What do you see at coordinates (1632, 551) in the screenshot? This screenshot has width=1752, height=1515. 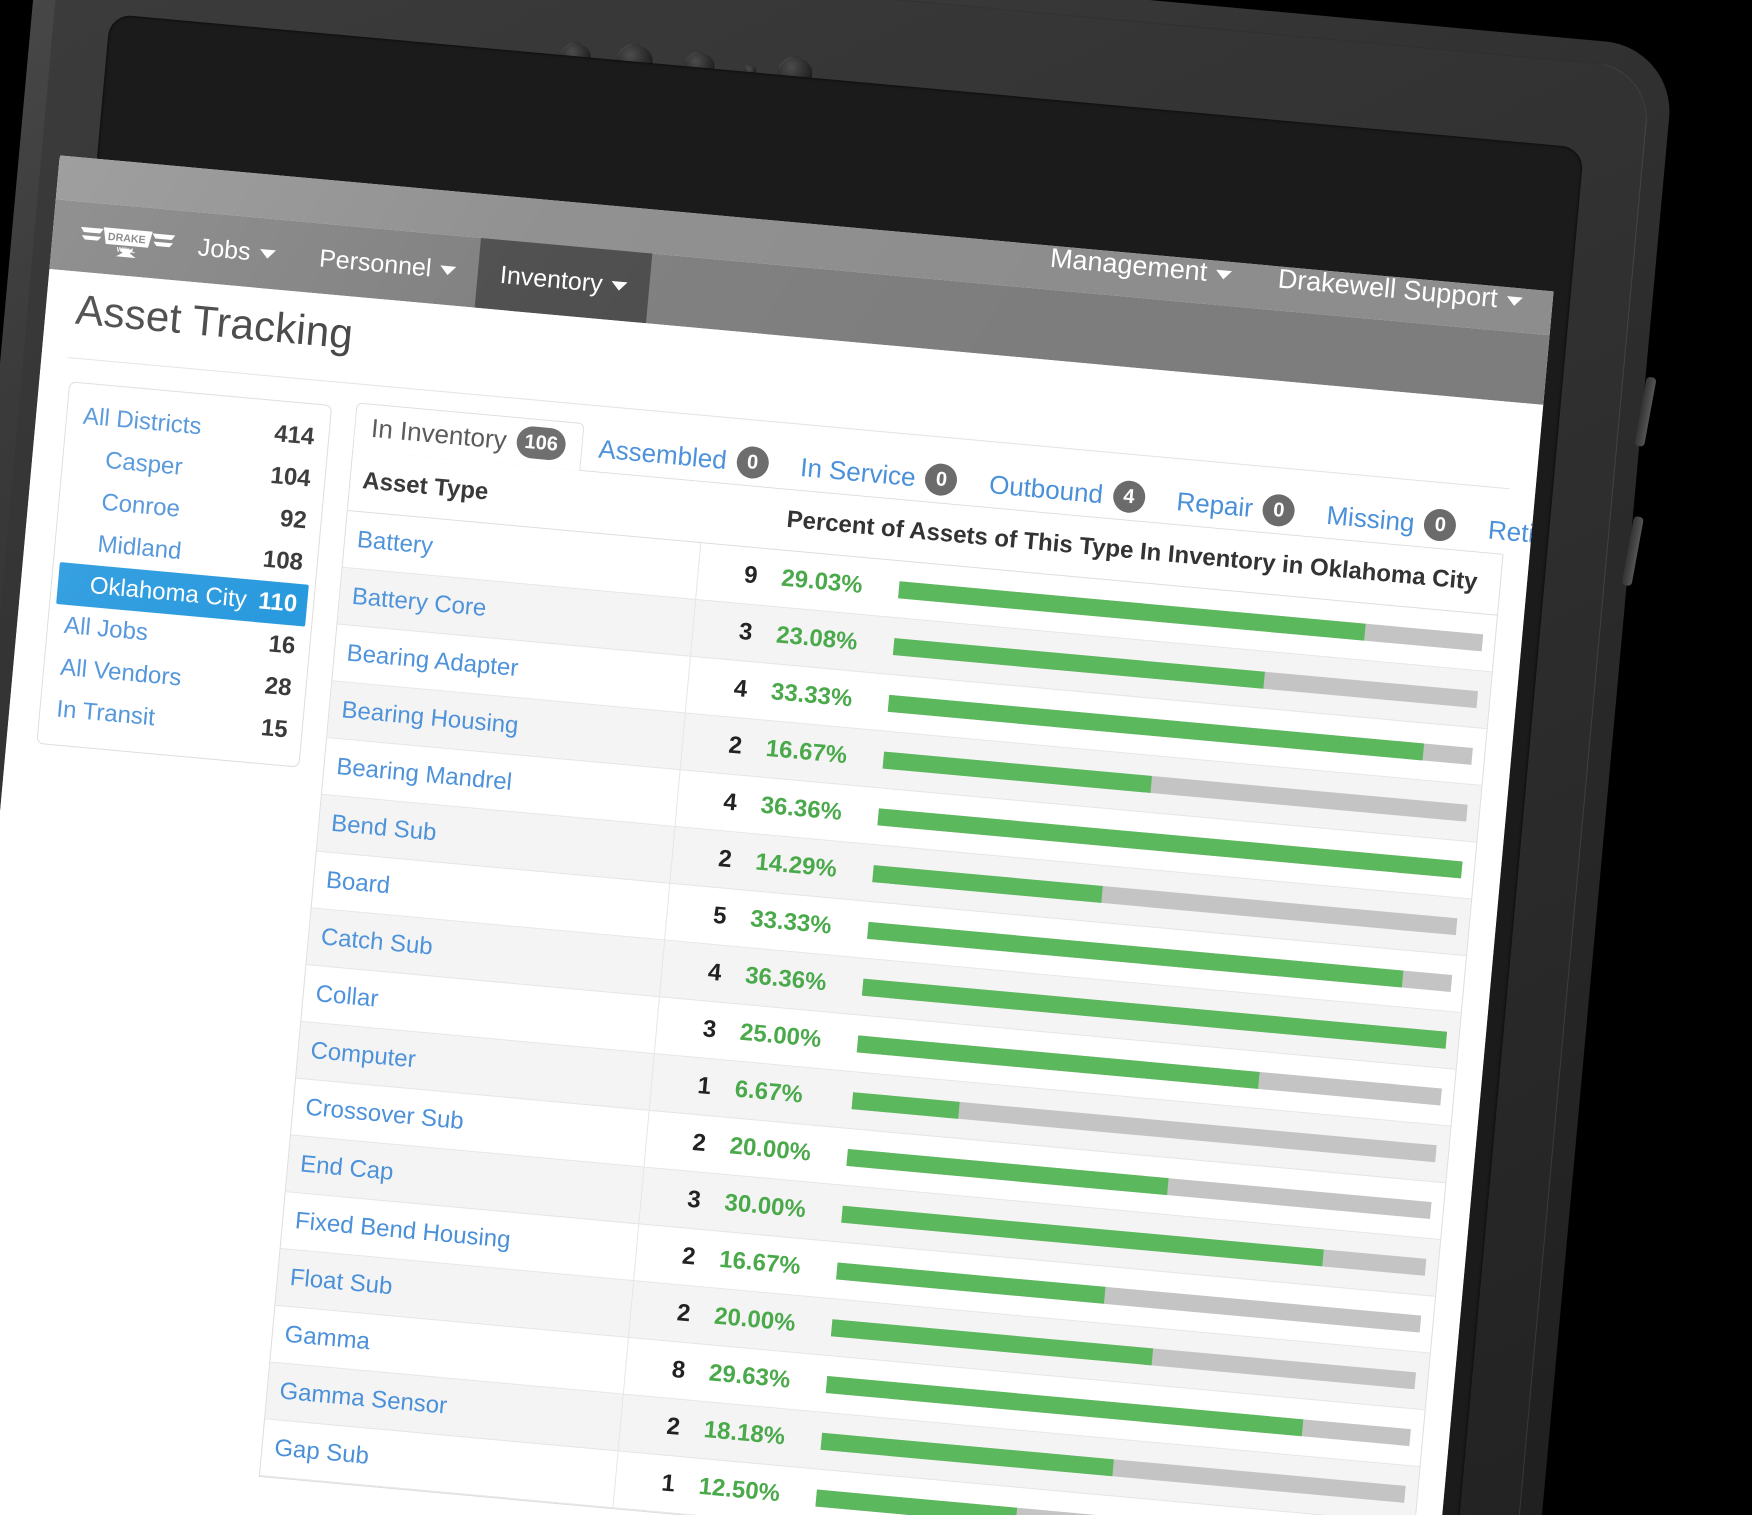 I see `volume-down-button` at bounding box center [1632, 551].